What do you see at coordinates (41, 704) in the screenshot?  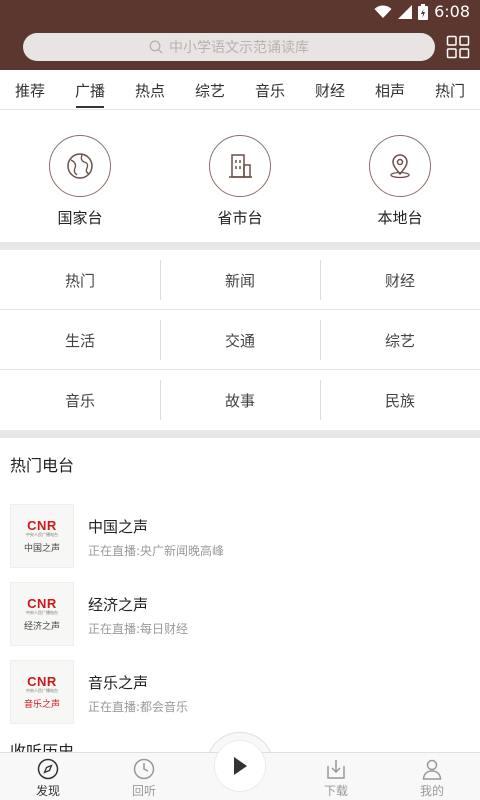 I see `logo-name: 音乐之声` at bounding box center [41, 704].